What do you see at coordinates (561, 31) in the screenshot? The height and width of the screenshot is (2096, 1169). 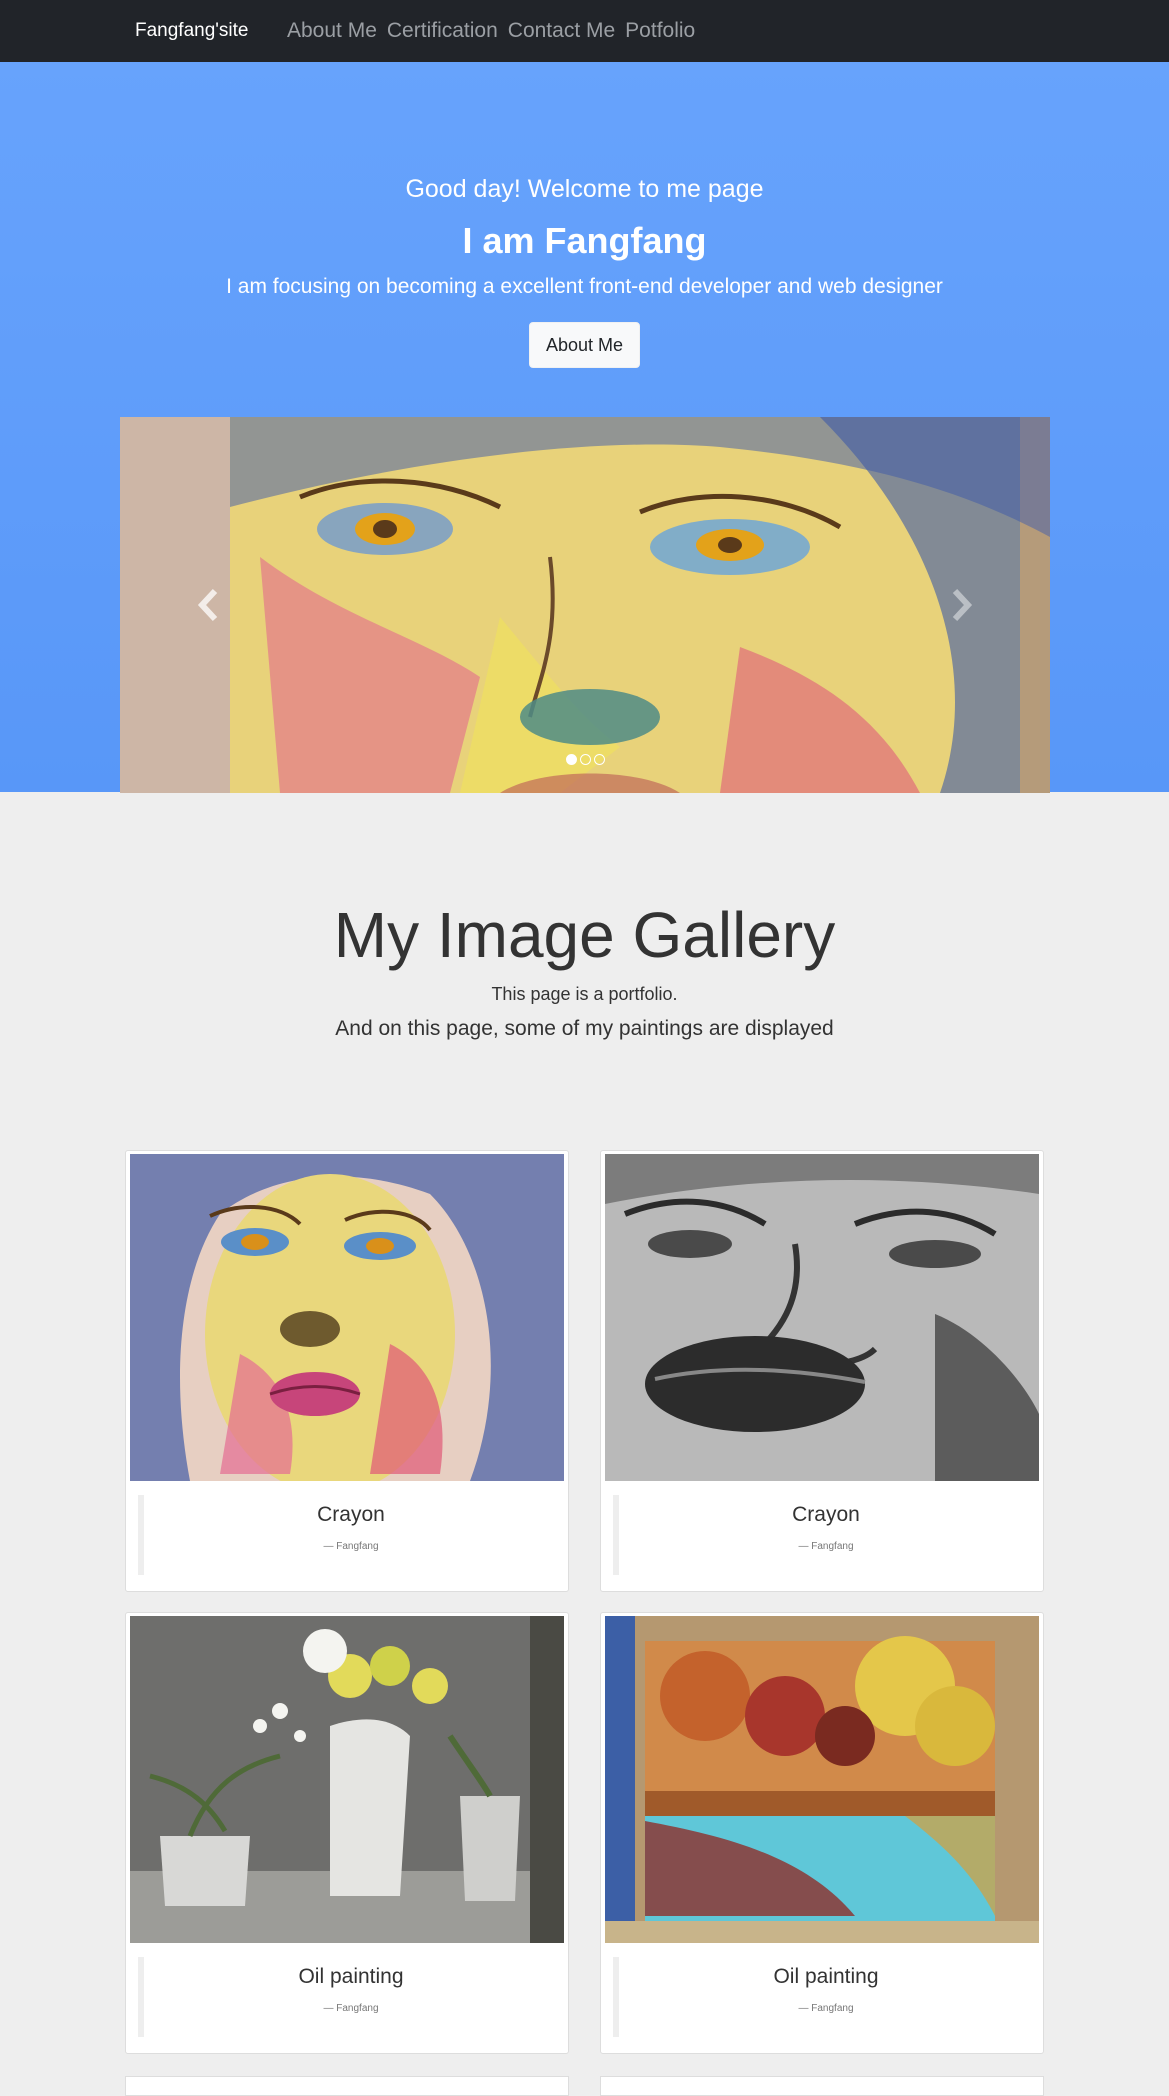 I see `nav-link-contact-me: Contact Me` at bounding box center [561, 31].